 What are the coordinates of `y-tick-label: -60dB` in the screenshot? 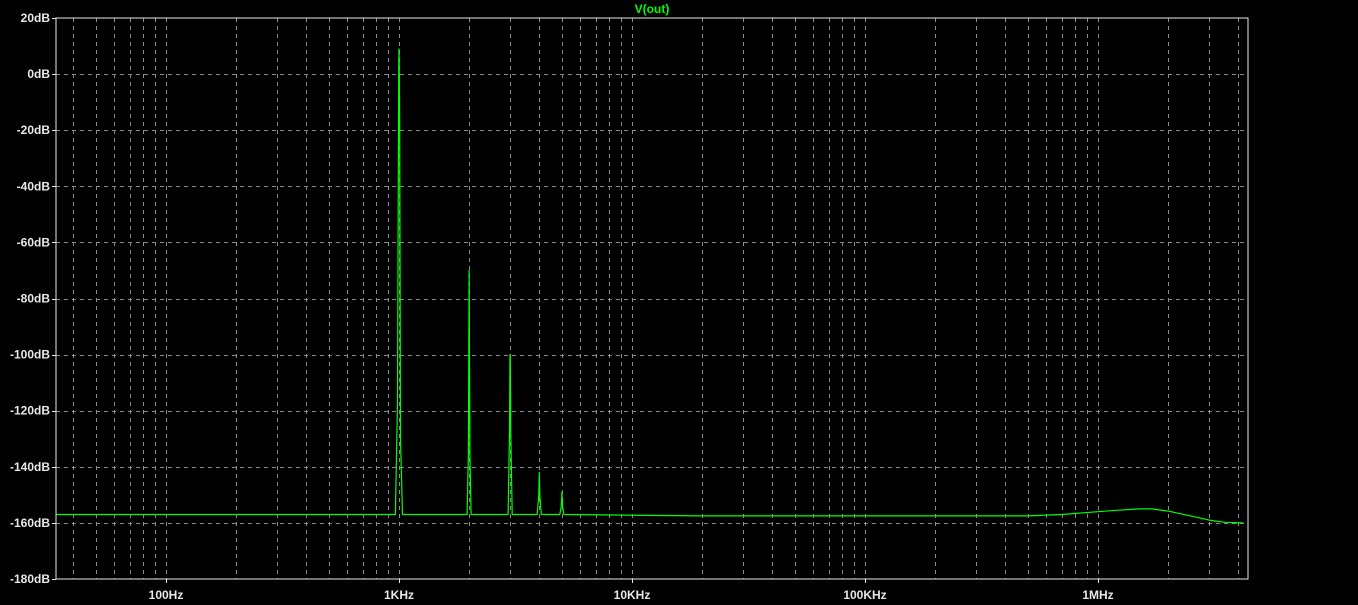 It's located at (34, 242).